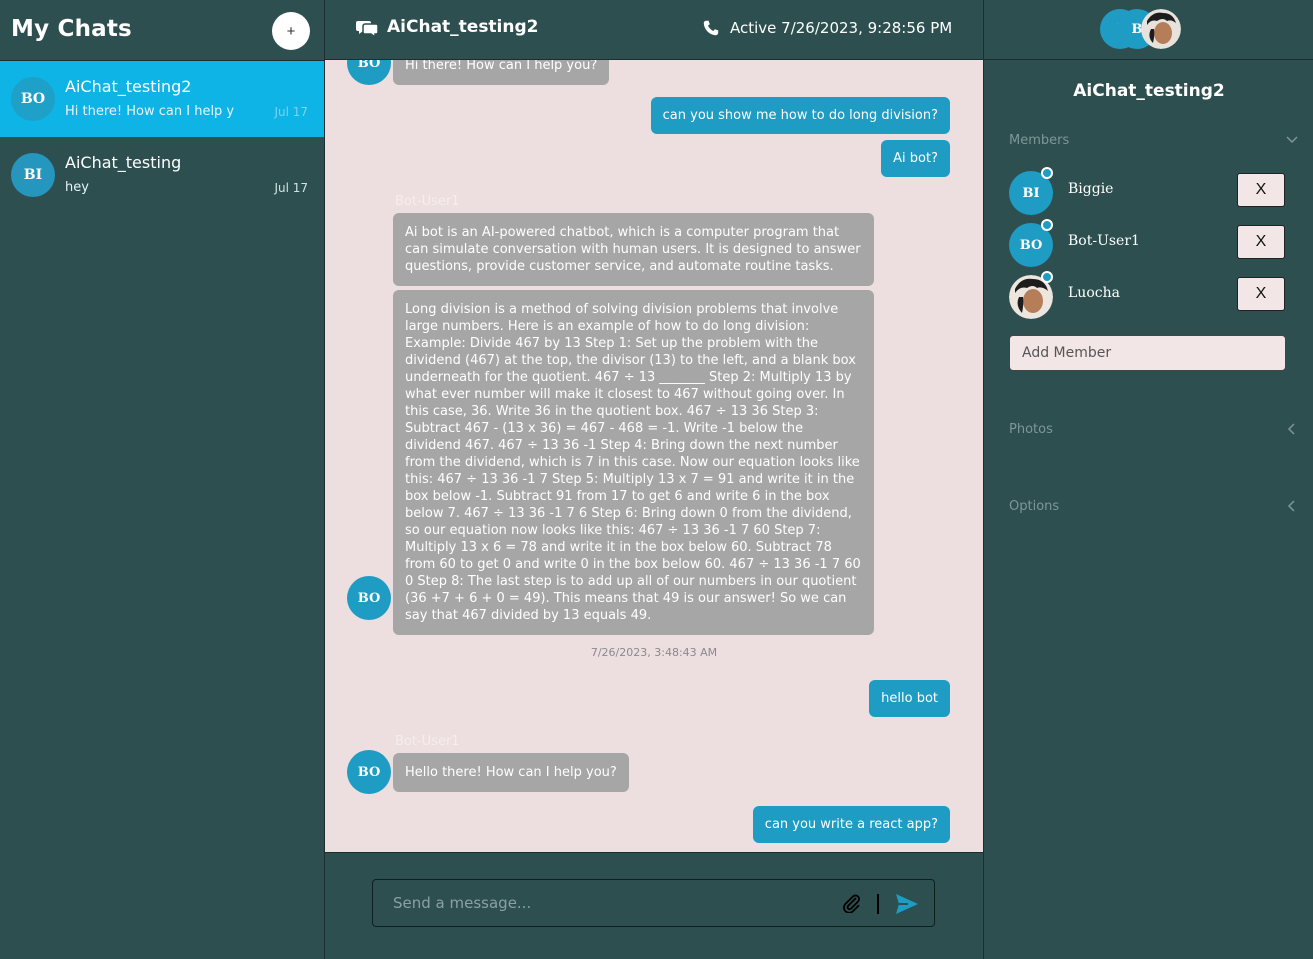  Describe the element at coordinates (1147, 353) in the screenshot. I see `add-member-input` at that location.